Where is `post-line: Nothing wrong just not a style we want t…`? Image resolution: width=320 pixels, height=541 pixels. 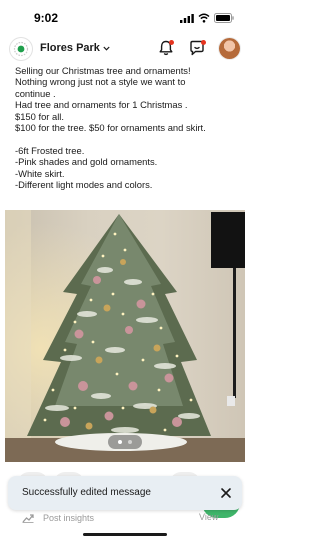 post-line: Nothing wrong just not a style we want t… is located at coordinates (100, 82).